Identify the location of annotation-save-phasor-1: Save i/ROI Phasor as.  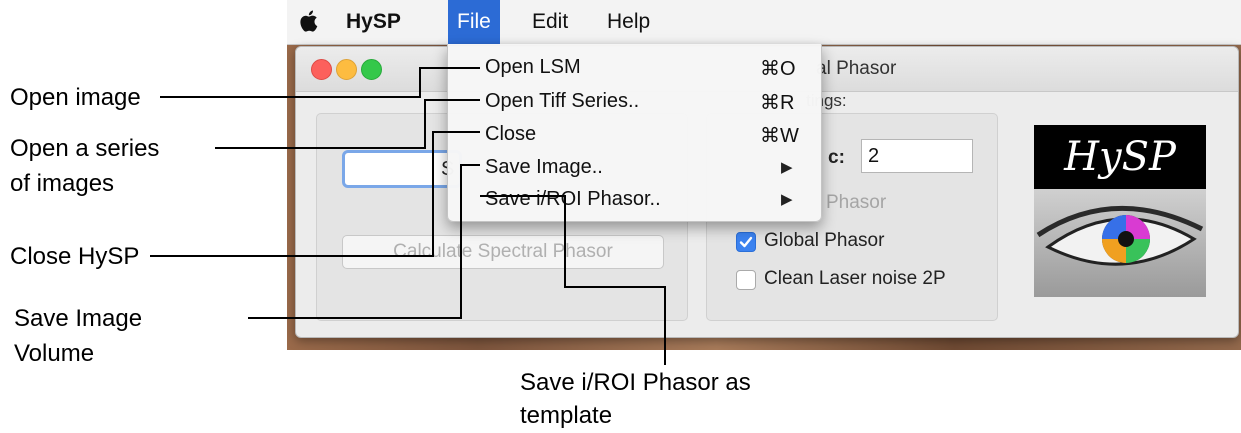
(635, 382).